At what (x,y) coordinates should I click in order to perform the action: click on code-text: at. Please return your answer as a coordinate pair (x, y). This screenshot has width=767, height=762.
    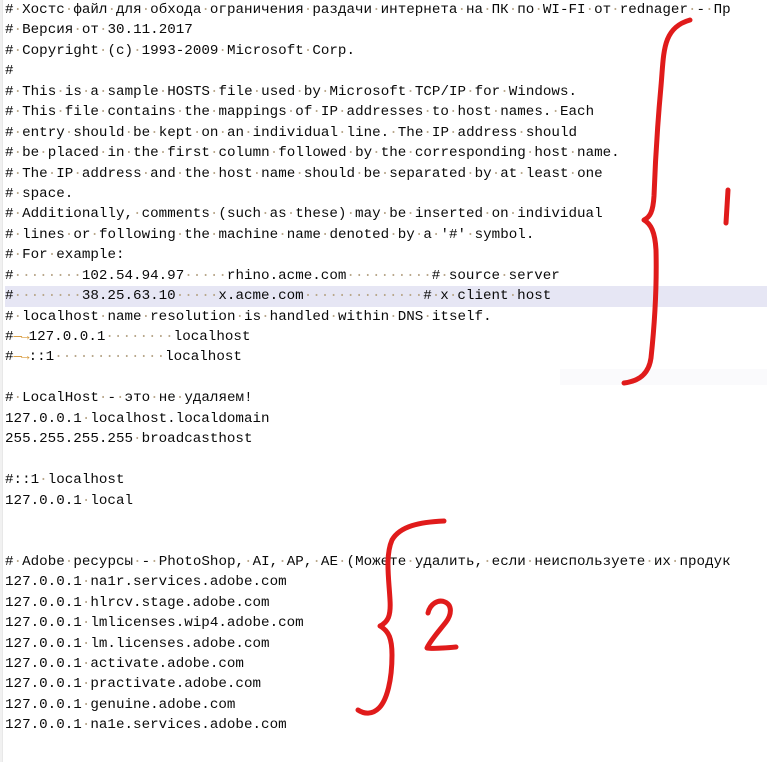
    Looking at the image, I should click on (509, 173).